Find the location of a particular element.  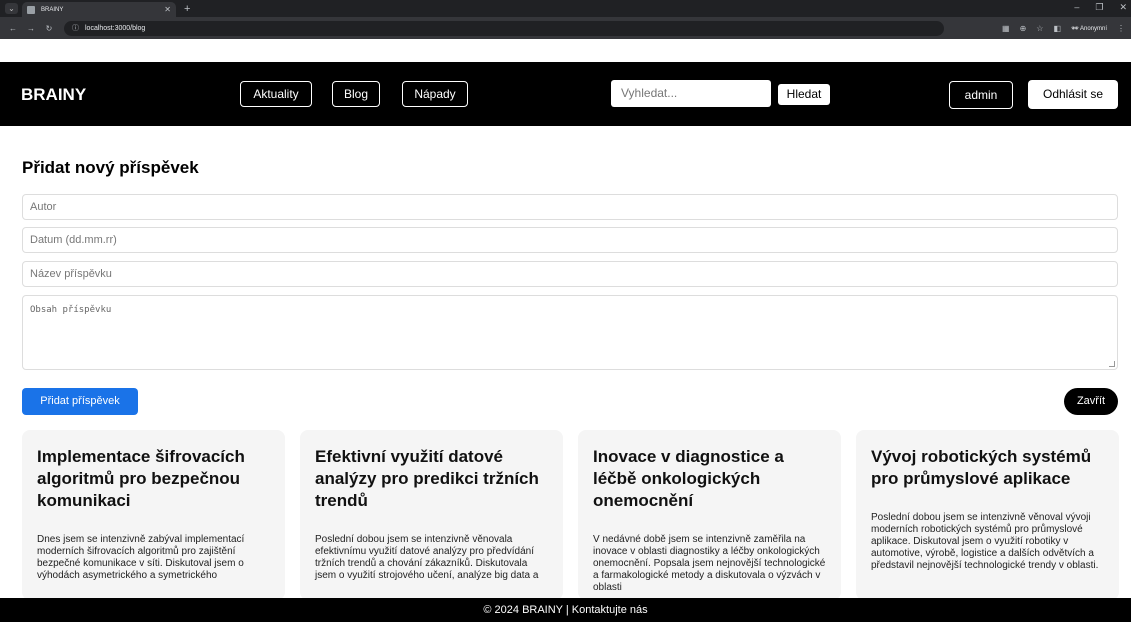

form-title: Přidat nový příspěvek is located at coordinates (110, 167).